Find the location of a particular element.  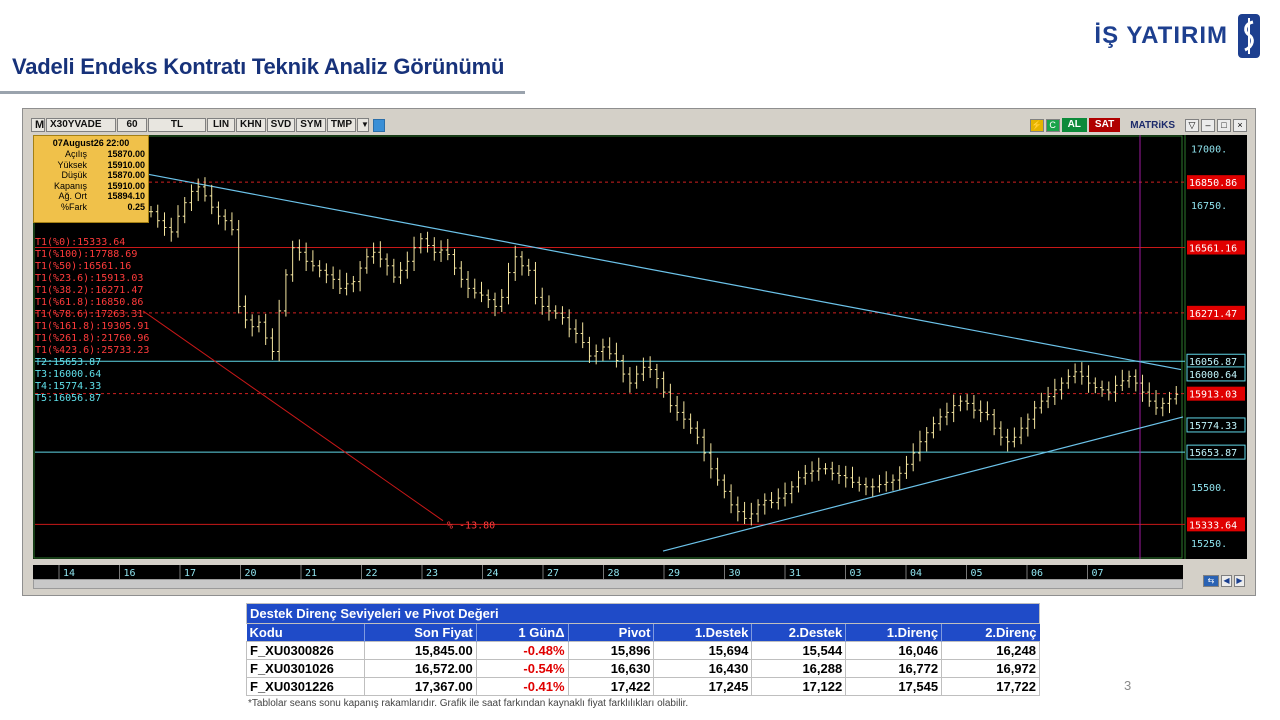

trendline-label: T4:15774.33 is located at coordinates (68, 386).